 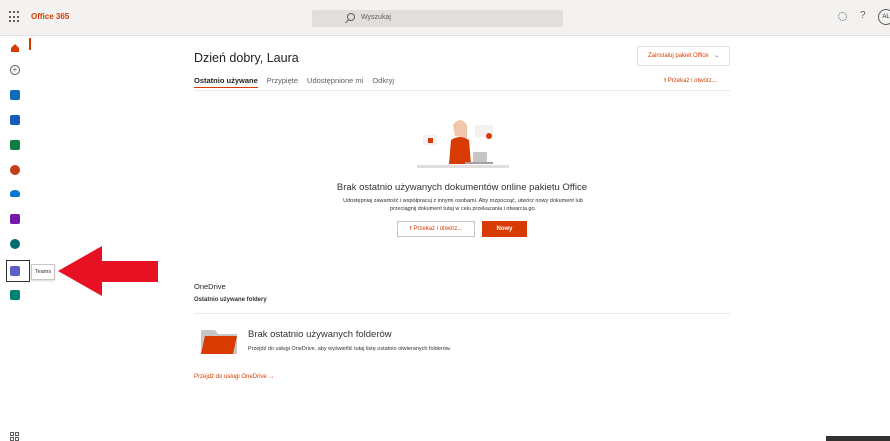 I want to click on chevron-down-icon: ⌄, so click(x=717, y=56).